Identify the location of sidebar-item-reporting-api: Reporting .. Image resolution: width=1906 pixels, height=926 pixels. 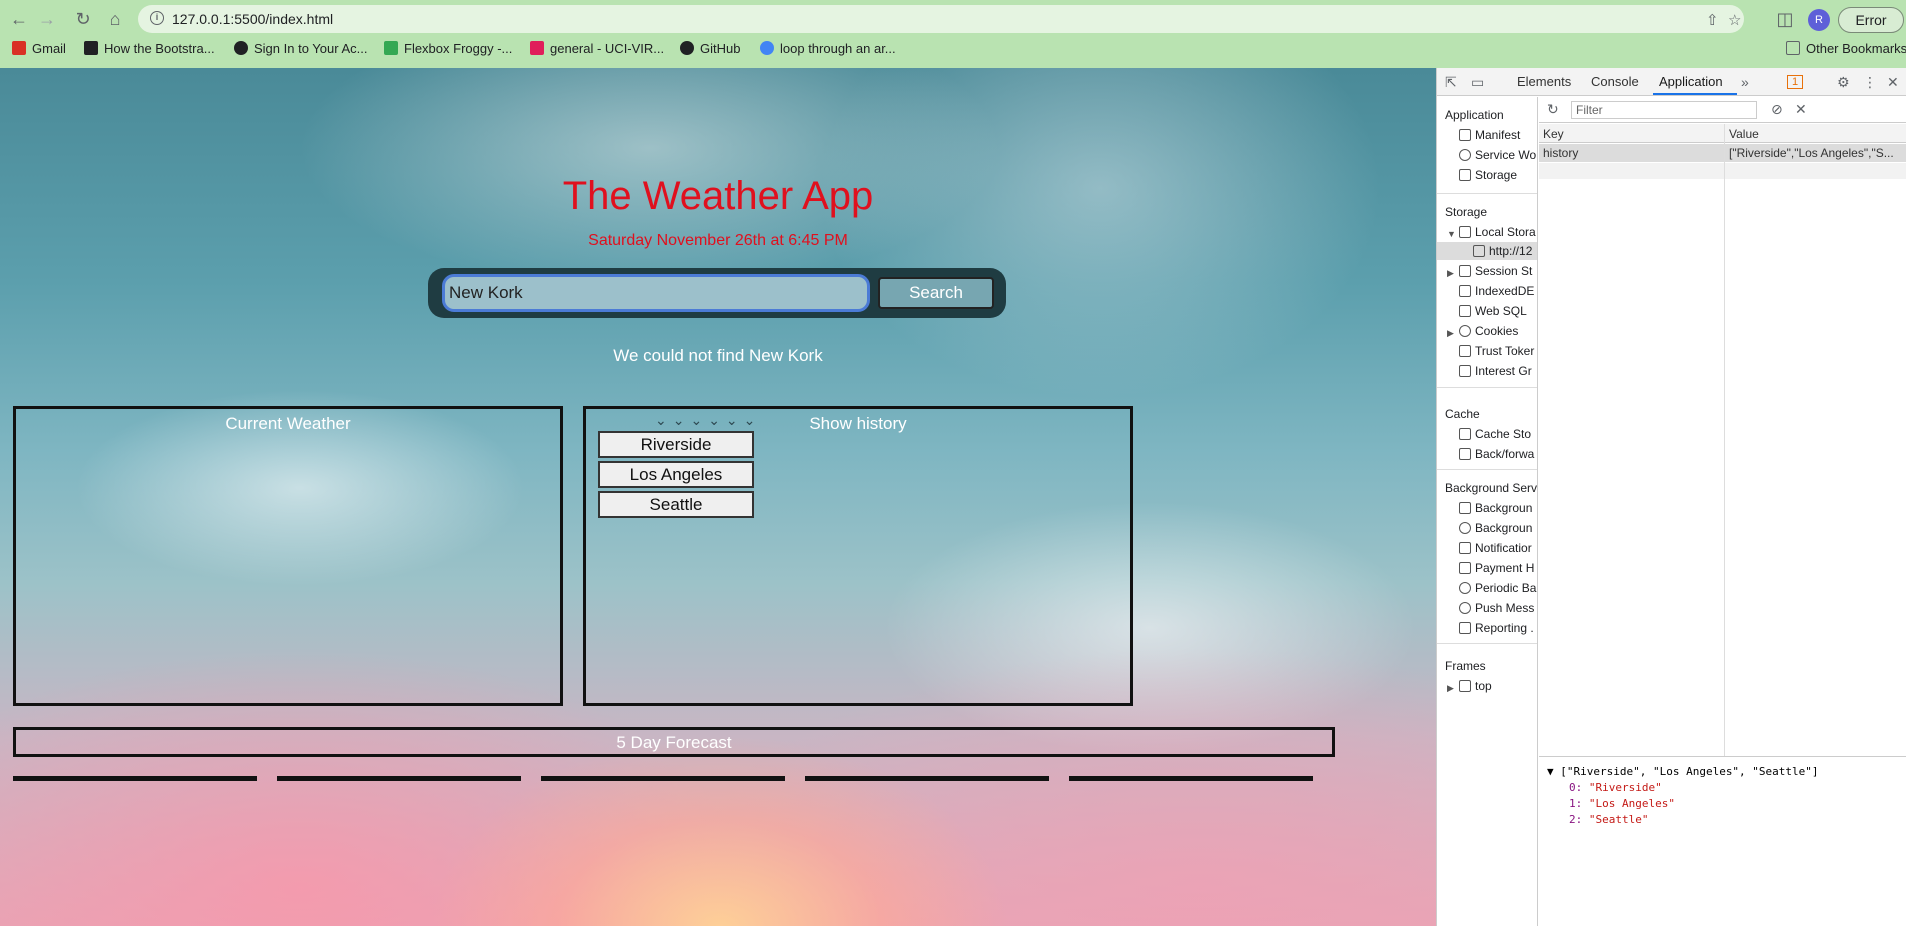
(1496, 628).